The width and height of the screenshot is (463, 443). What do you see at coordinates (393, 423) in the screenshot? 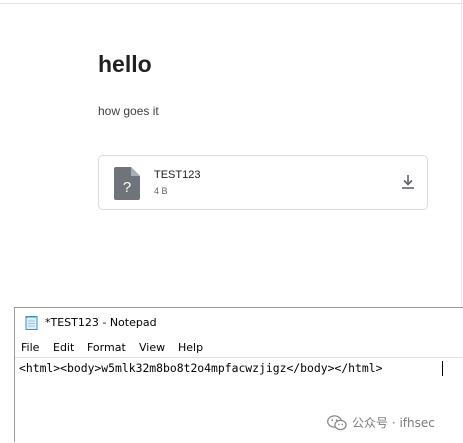
I see `watermark-text: 公众号 · ifhsec` at bounding box center [393, 423].